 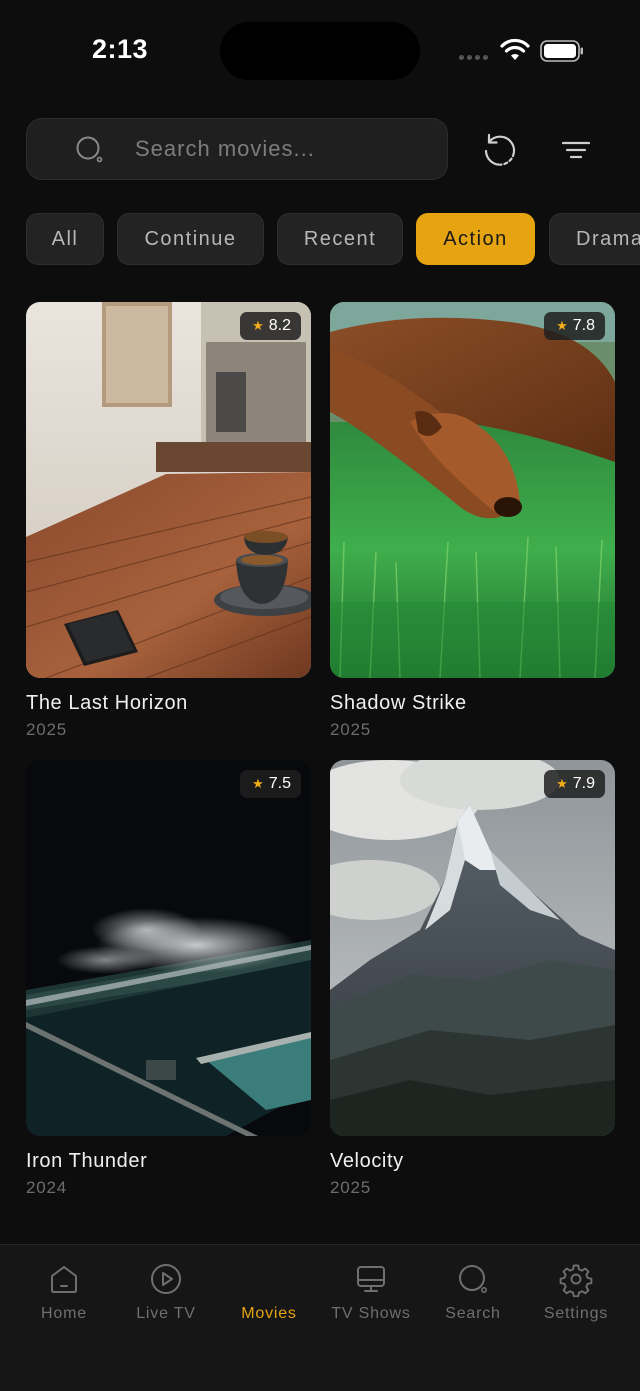 I want to click on category-chips: All Continue Recent Action Drama, so click(x=333, y=239).